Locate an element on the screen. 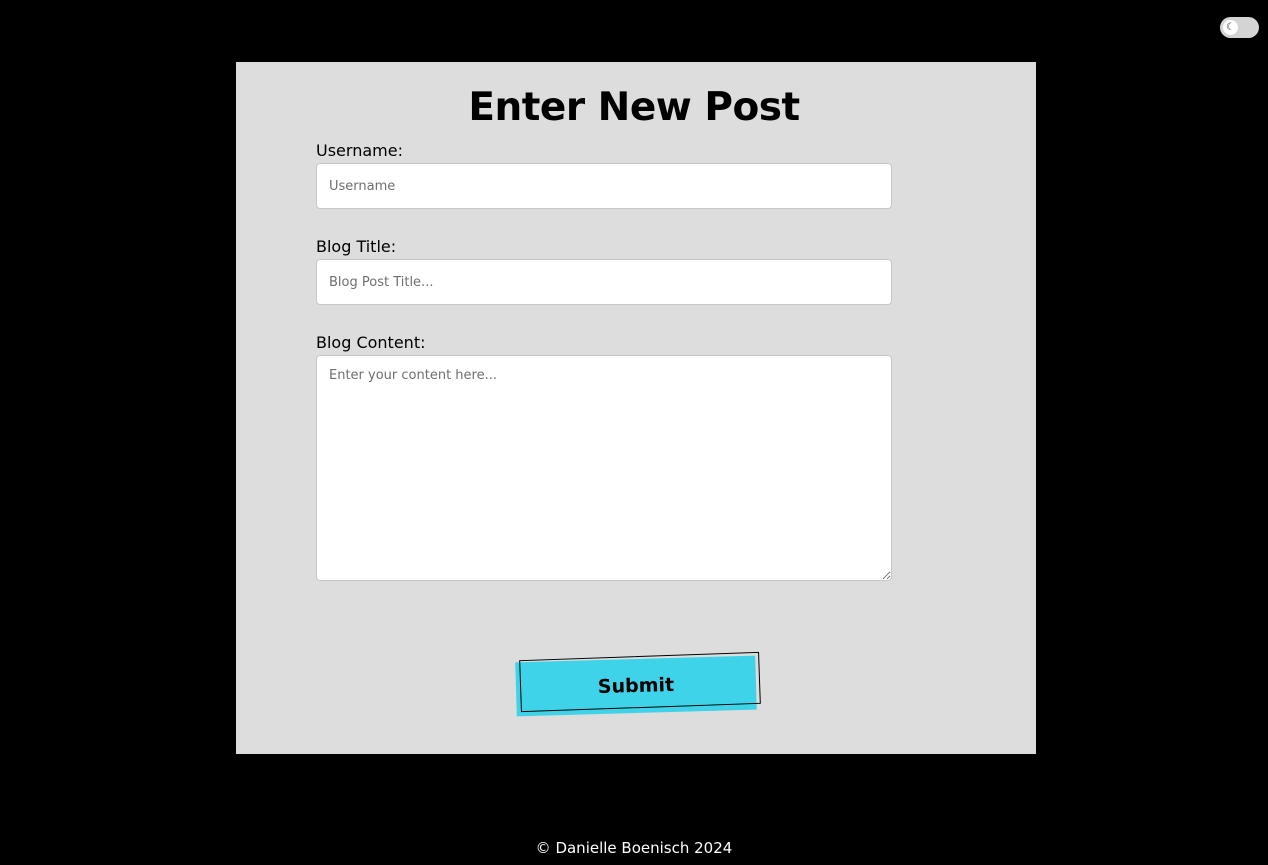  blog-title-label: Blog Title: is located at coordinates (356, 246).